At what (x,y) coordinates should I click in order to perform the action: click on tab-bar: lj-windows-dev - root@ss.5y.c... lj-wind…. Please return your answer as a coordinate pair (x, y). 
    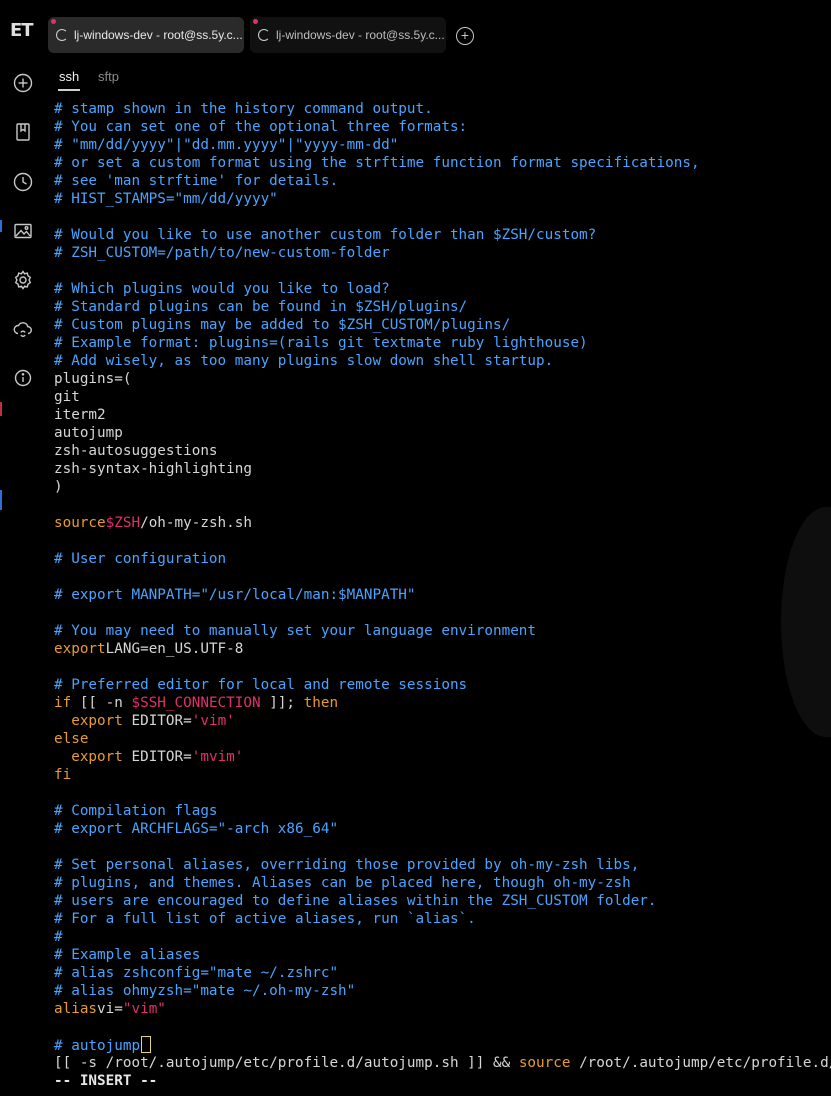
    Looking at the image, I should click on (437, 29).